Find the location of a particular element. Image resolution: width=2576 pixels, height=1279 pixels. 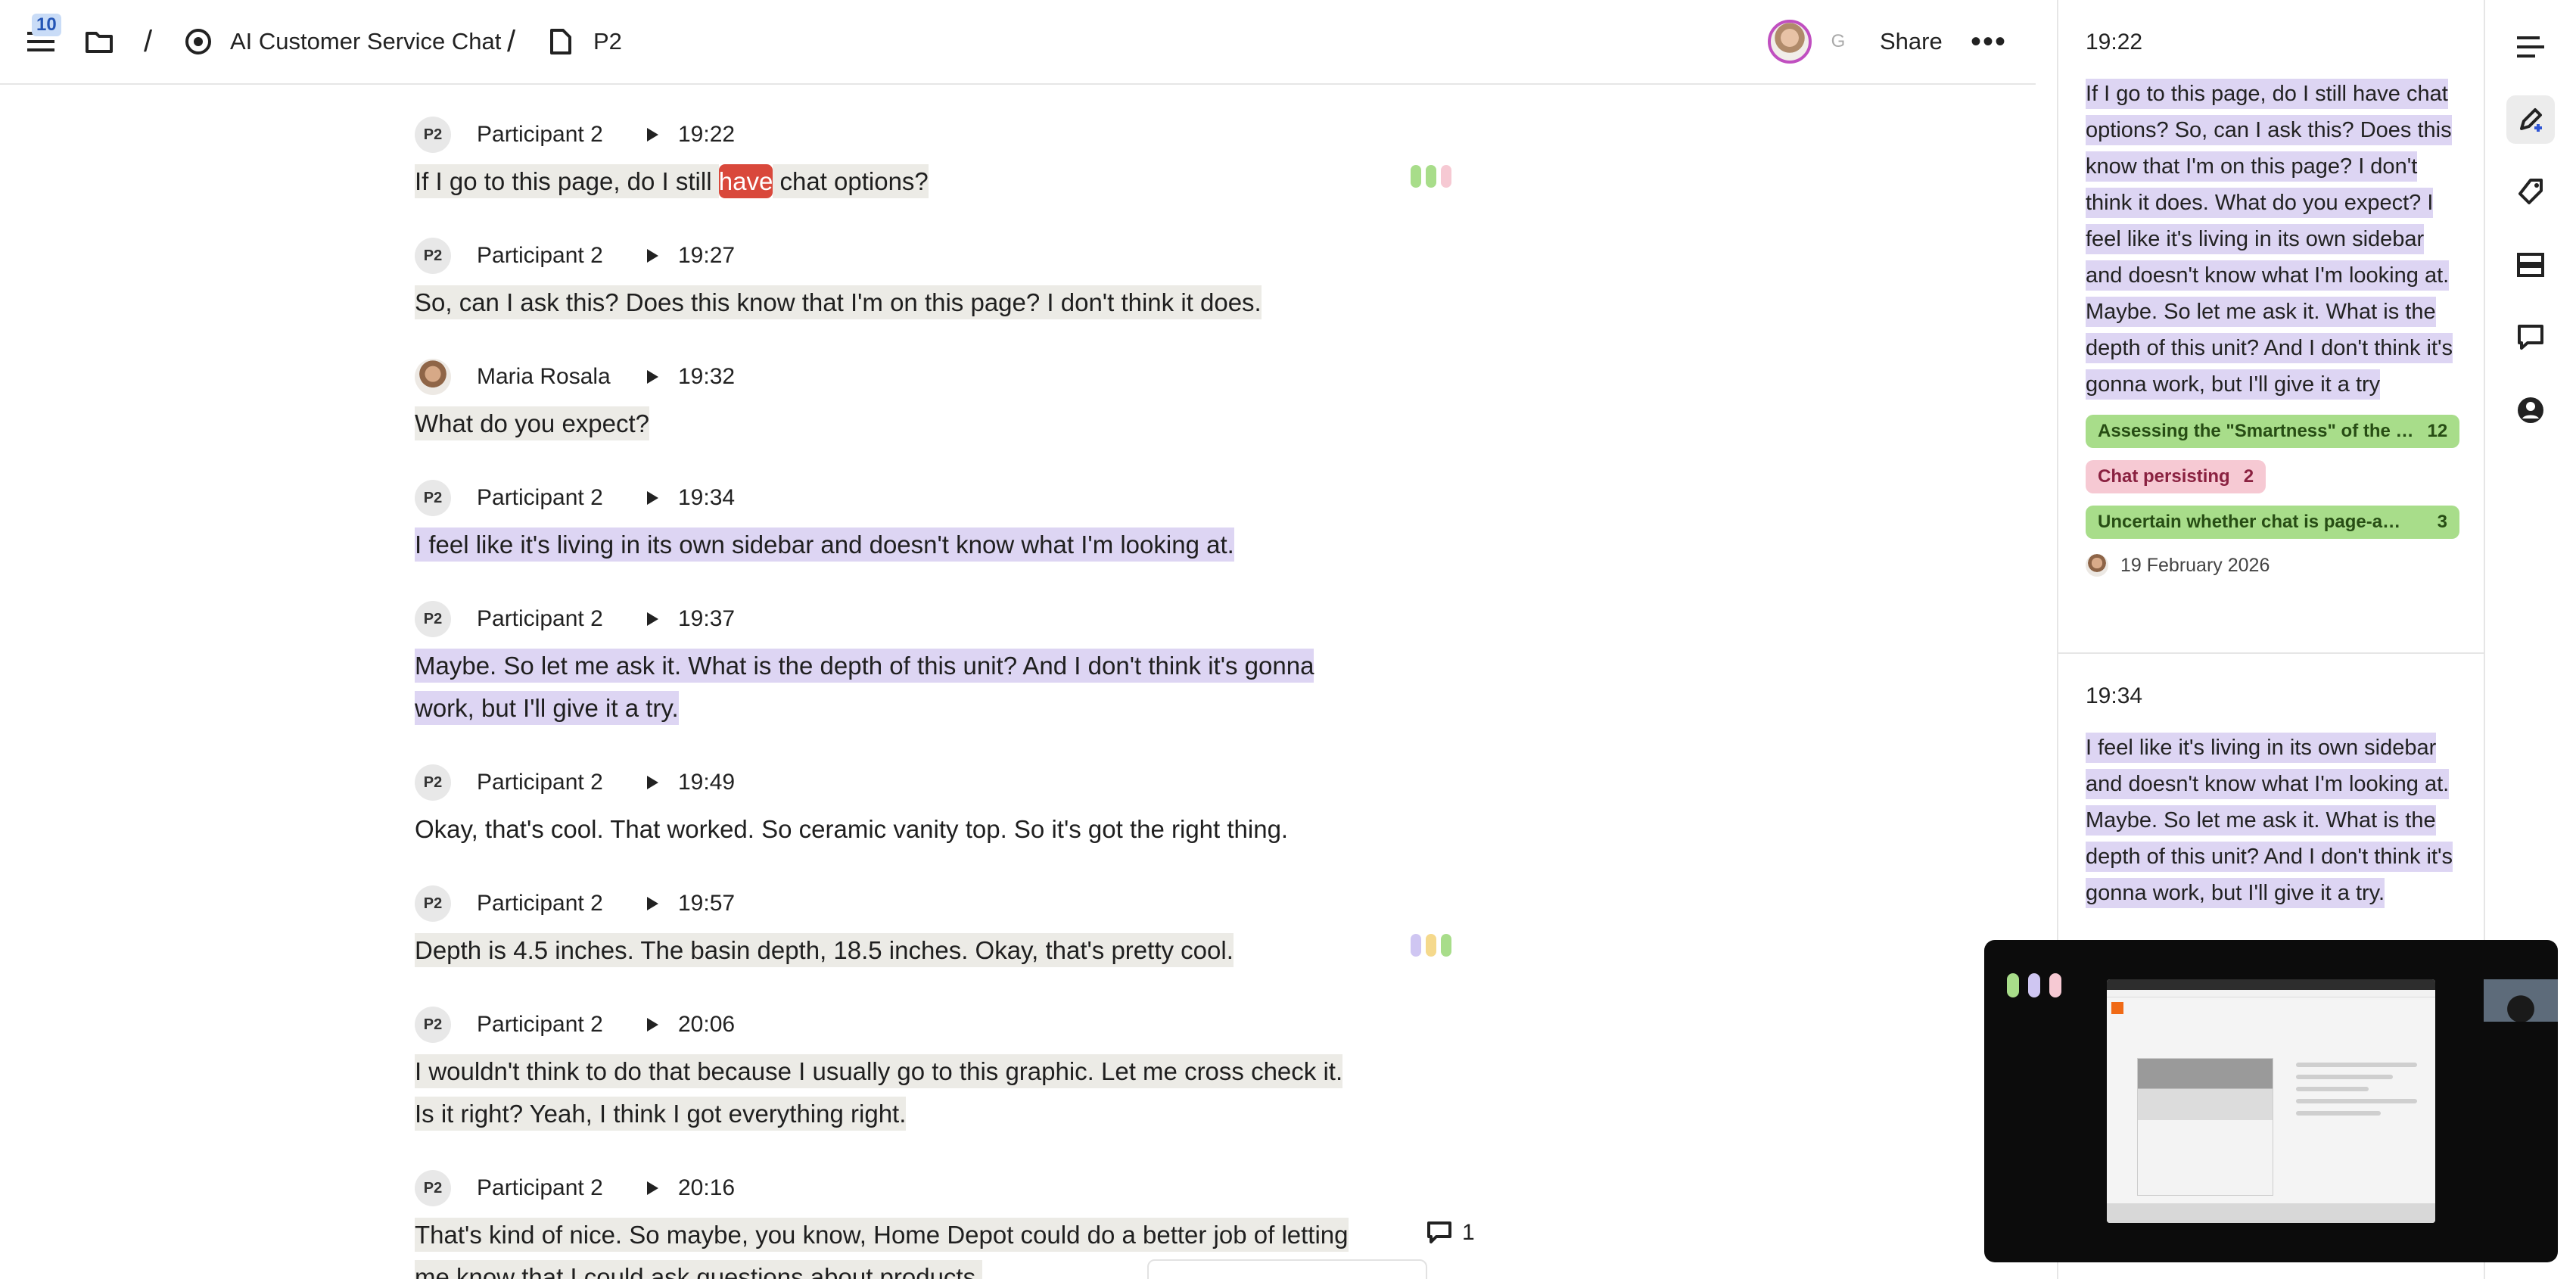

tag-pill: Chat persisting 2 is located at coordinates (2176, 476).